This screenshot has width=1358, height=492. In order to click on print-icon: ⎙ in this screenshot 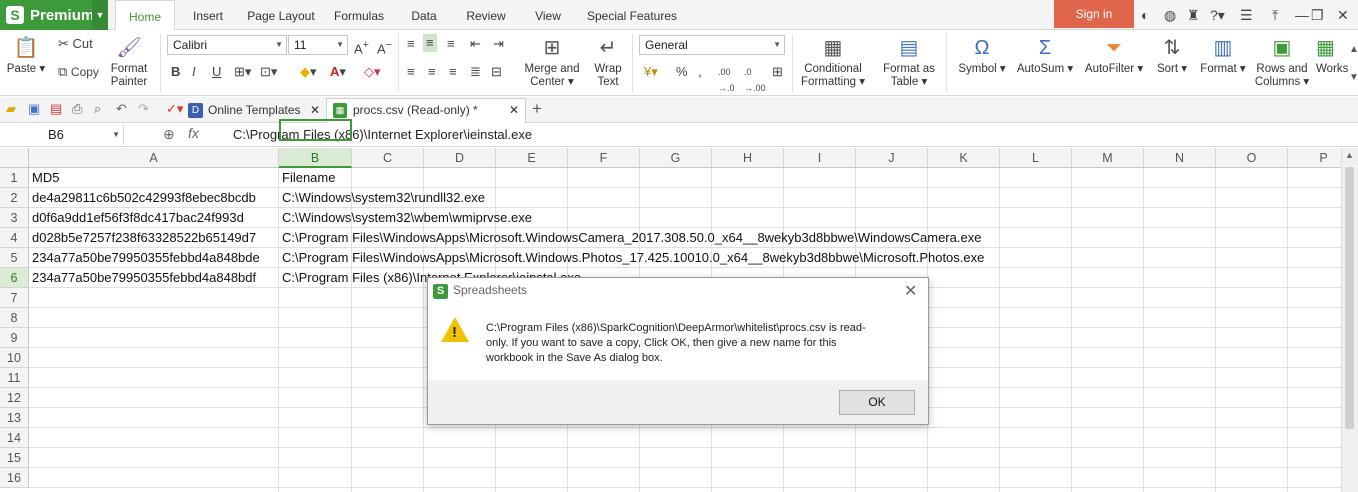, I will do `click(77, 109)`.